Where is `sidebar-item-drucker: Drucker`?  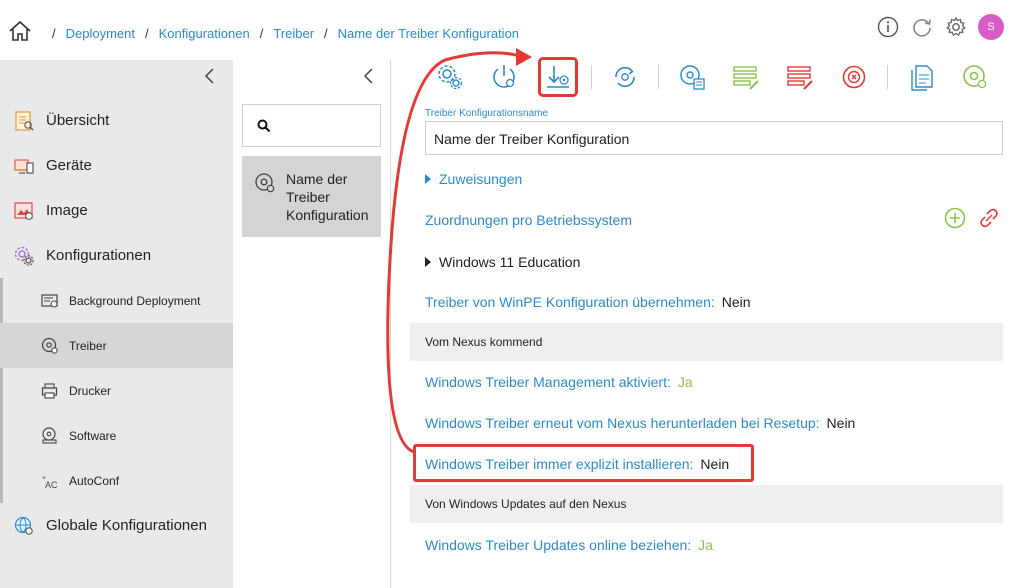 sidebar-item-drucker: Drucker is located at coordinates (116, 390).